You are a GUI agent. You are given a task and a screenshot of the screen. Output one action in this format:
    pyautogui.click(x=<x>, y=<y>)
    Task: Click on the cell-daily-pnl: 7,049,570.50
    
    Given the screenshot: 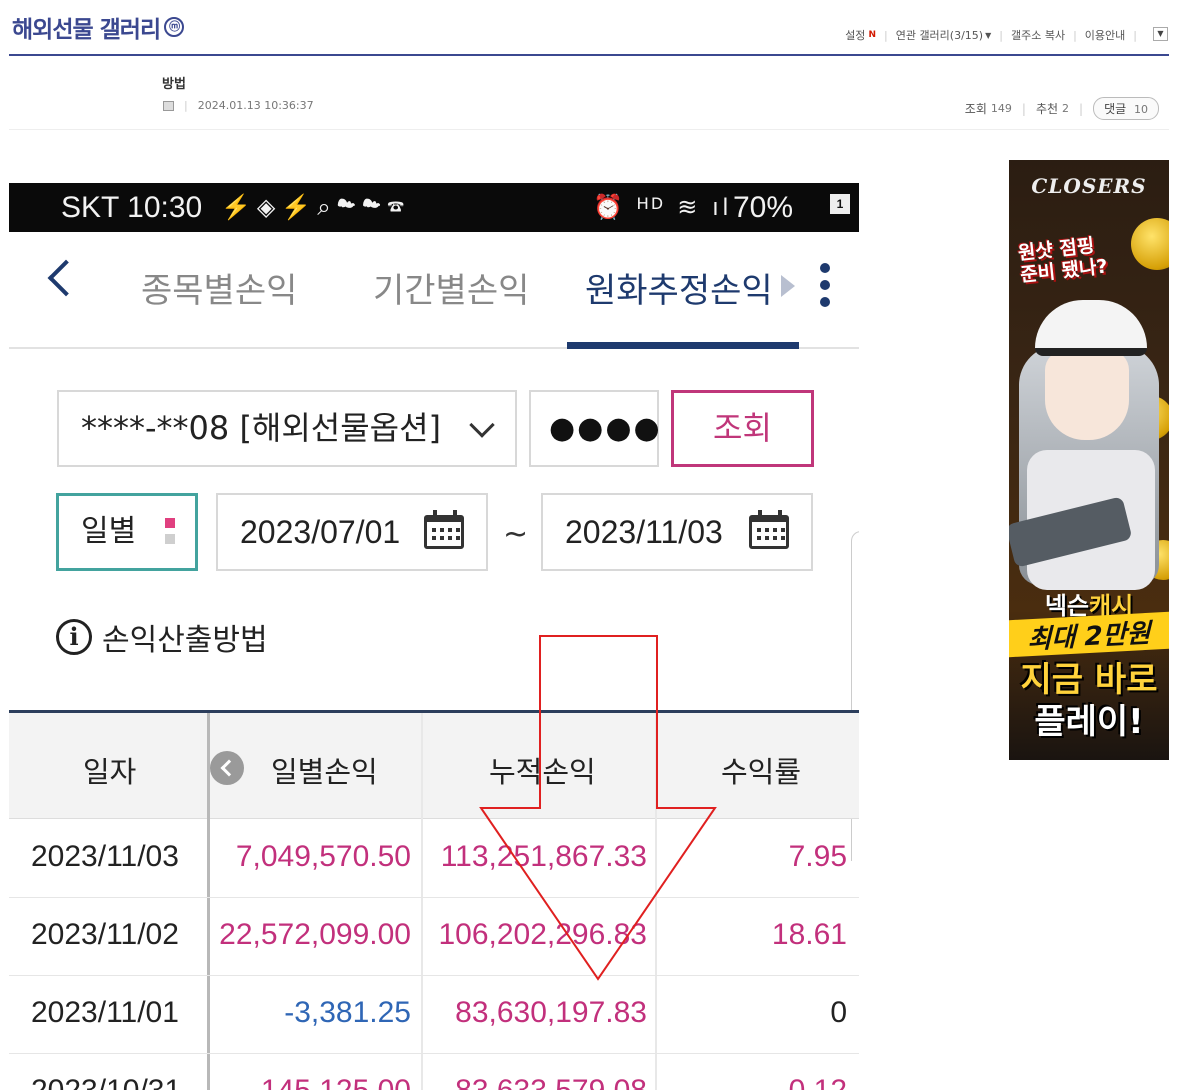 What is the action you would take?
    pyautogui.click(x=323, y=856)
    